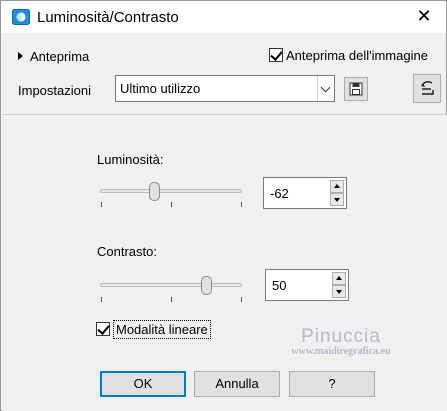 The width and height of the screenshot is (447, 411). I want to click on window-title: Luminosità/Contrasto, so click(108, 17).